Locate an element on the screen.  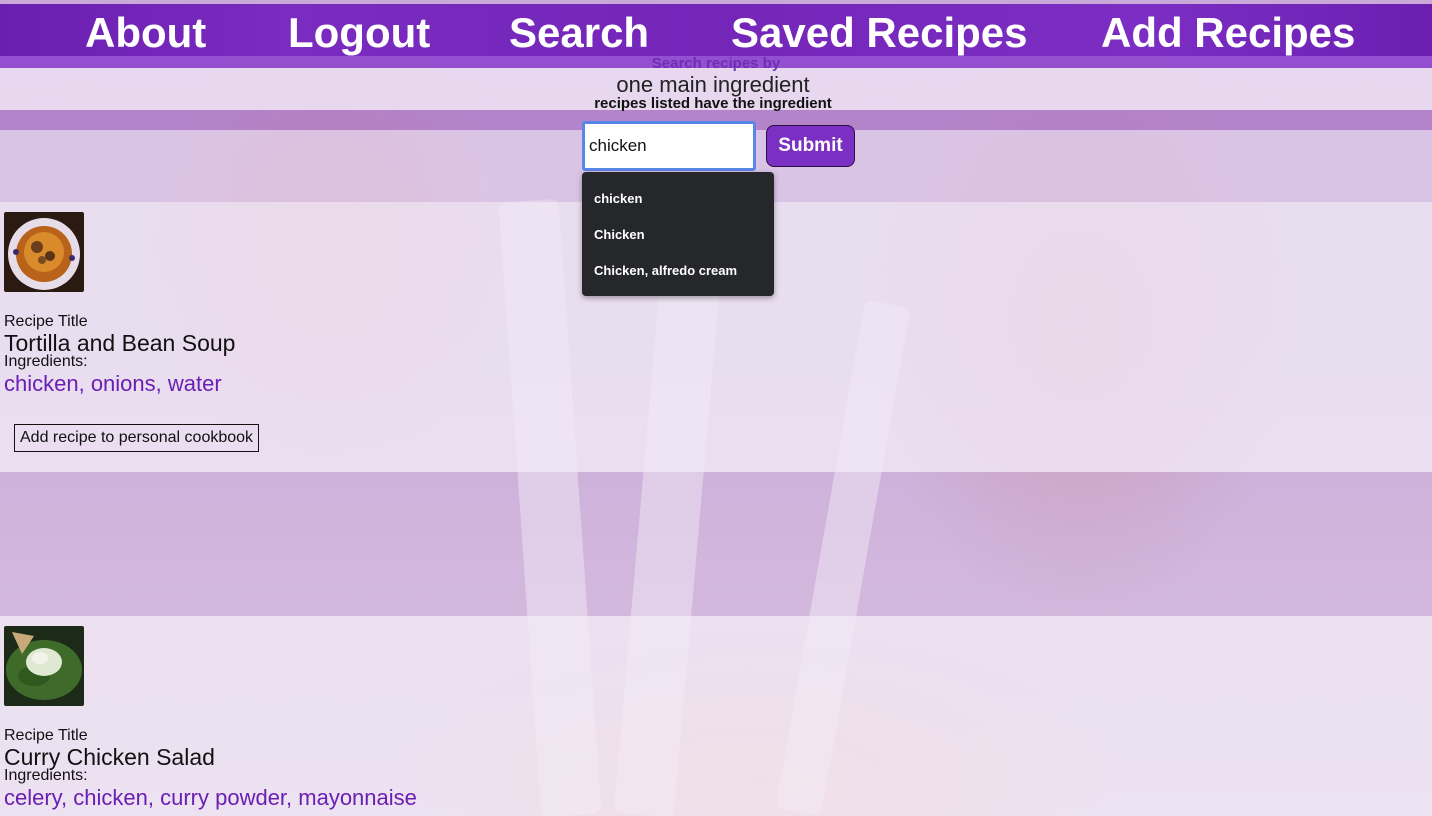
suggestion-item: Chicken, alfredo cream is located at coordinates (665, 270).